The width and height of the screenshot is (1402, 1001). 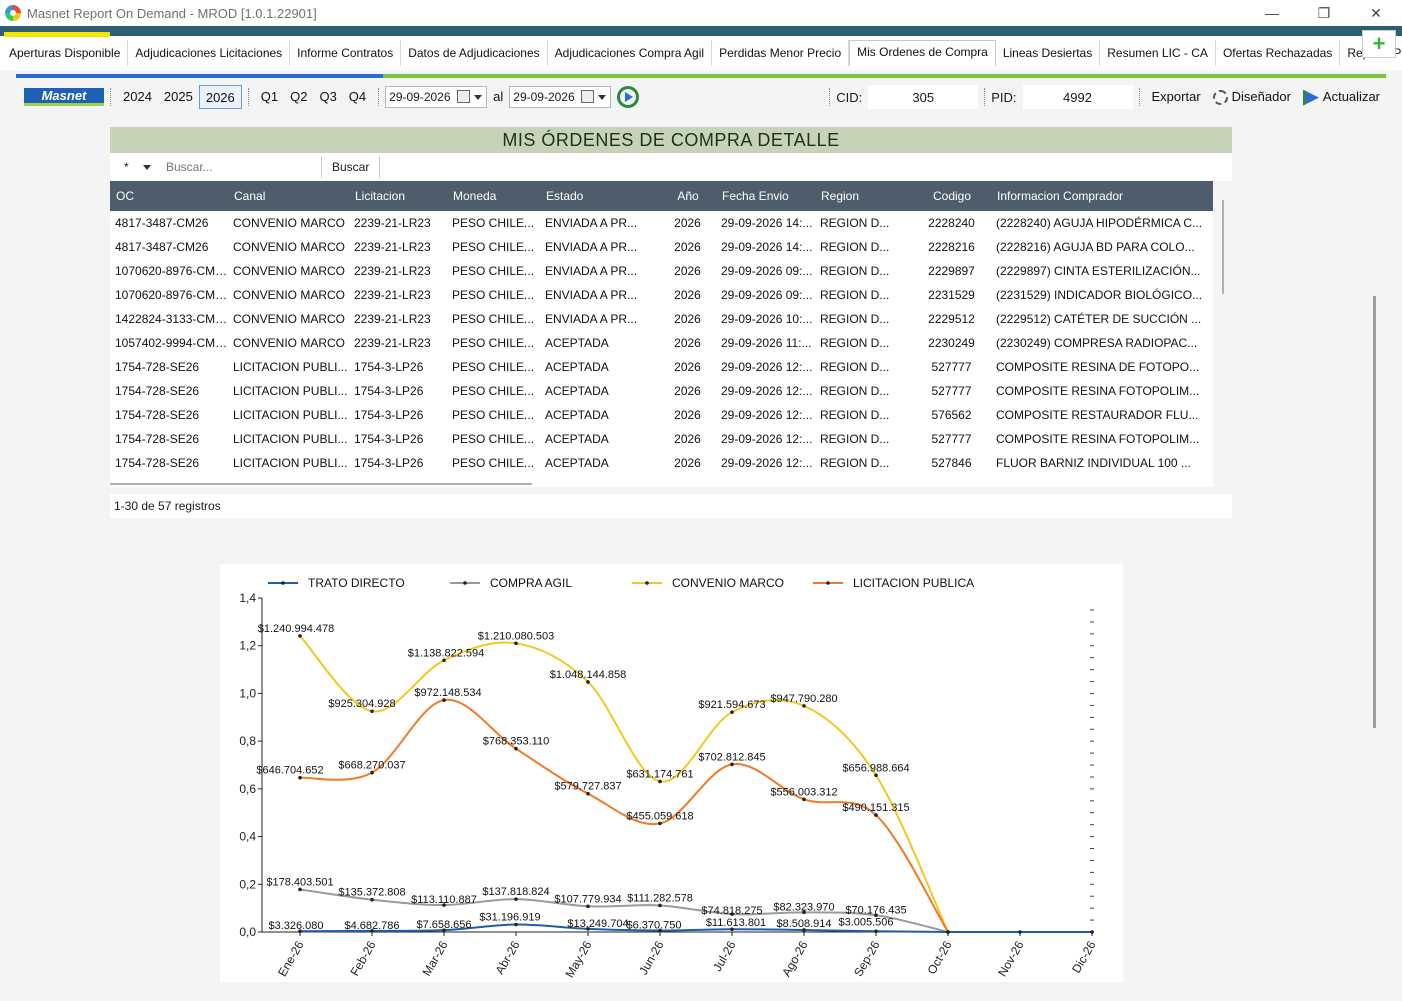 I want to click on q4-button: Q4, so click(x=357, y=97).